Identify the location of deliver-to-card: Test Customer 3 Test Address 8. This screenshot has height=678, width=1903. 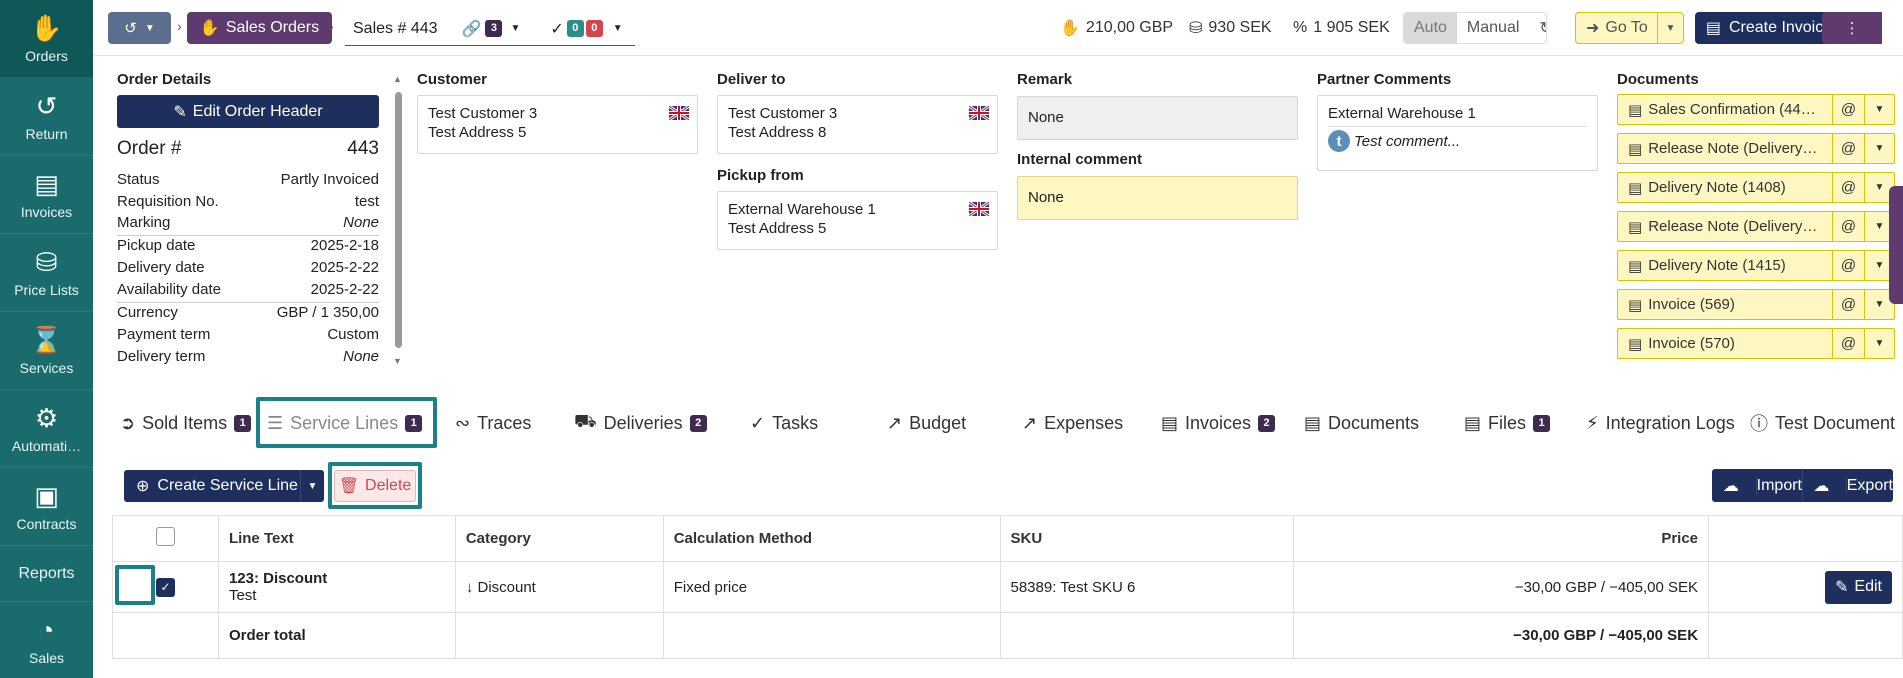
(857, 124).